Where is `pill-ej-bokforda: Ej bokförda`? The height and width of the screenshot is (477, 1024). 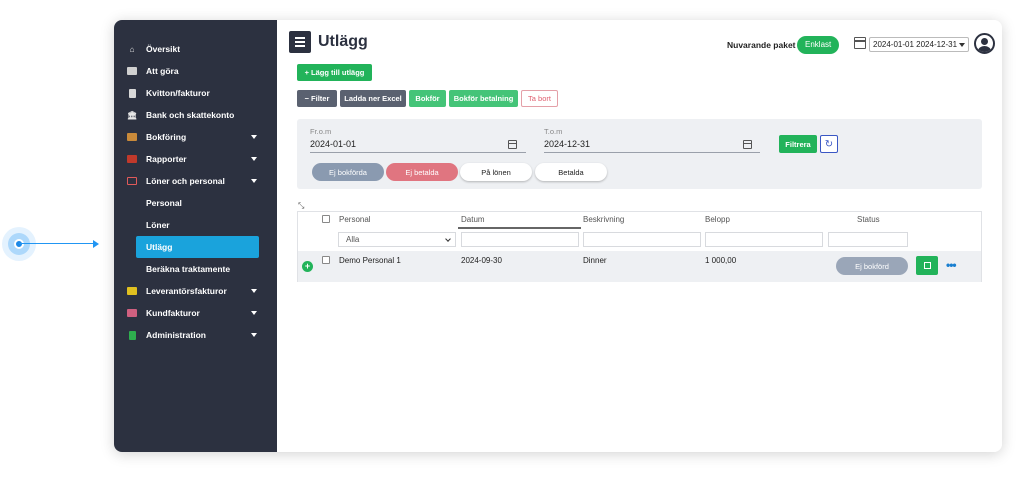 pill-ej-bokforda: Ej bokförda is located at coordinates (348, 172).